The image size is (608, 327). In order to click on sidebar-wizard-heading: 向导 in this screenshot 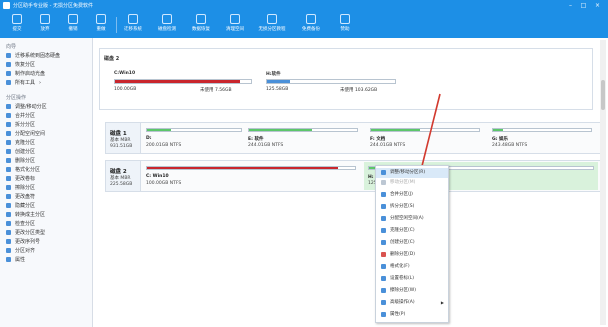, I will do `click(11, 47)`.